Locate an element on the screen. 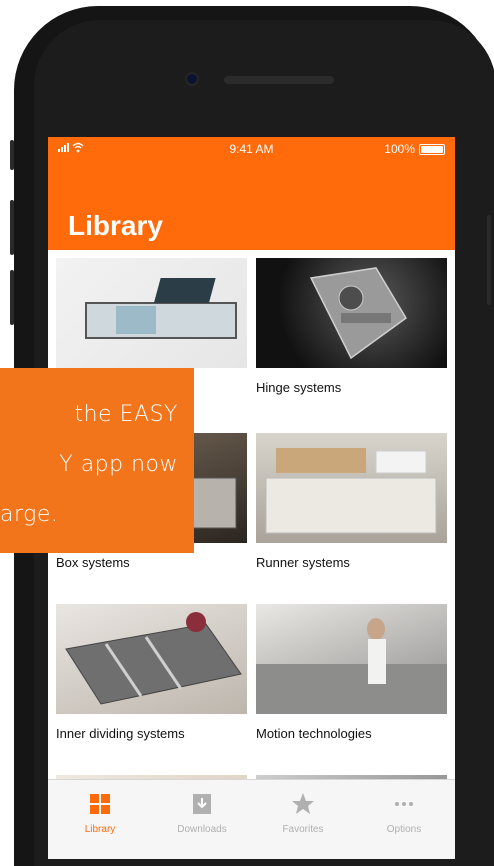 The image size is (494, 866). battery-icon is located at coordinates (432, 149).